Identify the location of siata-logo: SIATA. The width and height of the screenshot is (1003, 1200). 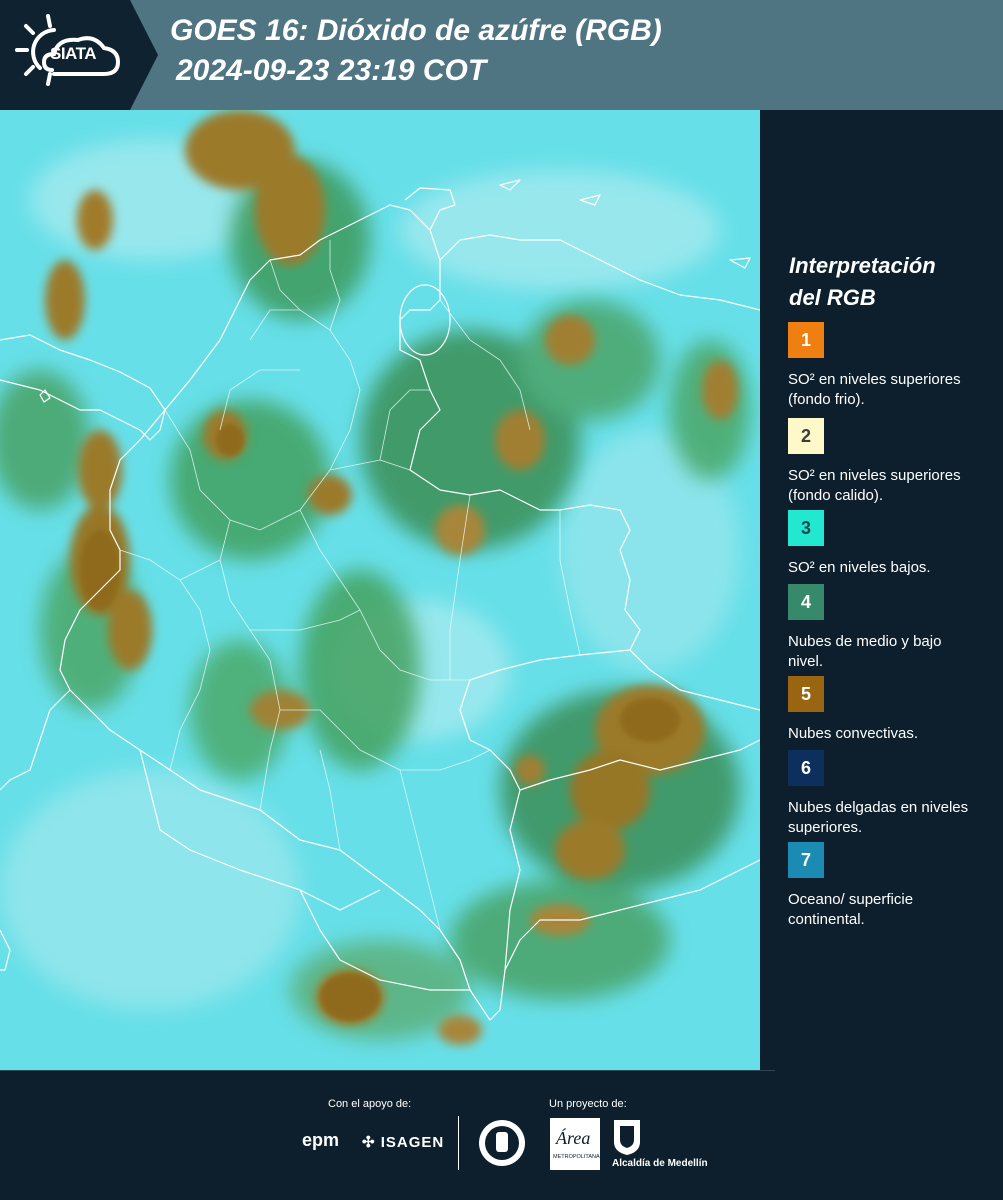
(65, 55).